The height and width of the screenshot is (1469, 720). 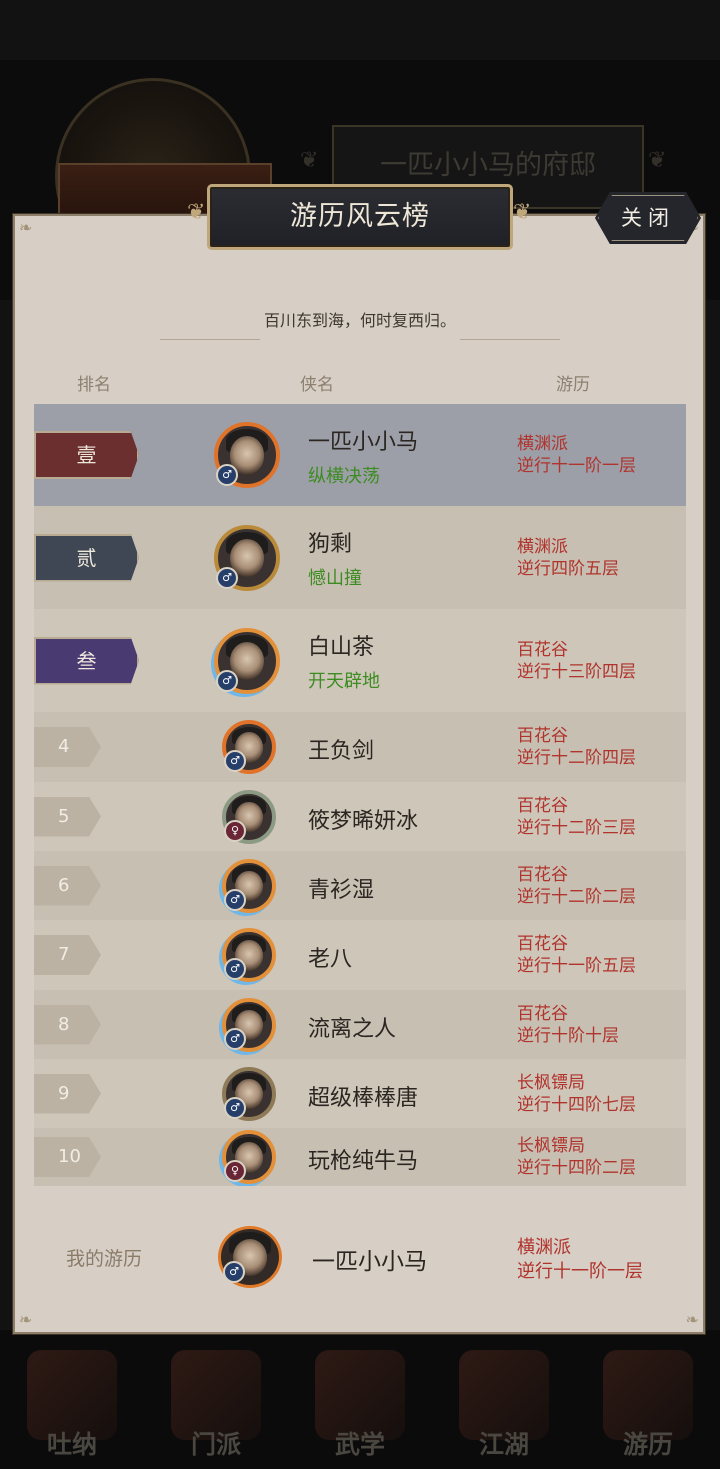 I want to click on modal-title: 游历风云榜, so click(x=360, y=217).